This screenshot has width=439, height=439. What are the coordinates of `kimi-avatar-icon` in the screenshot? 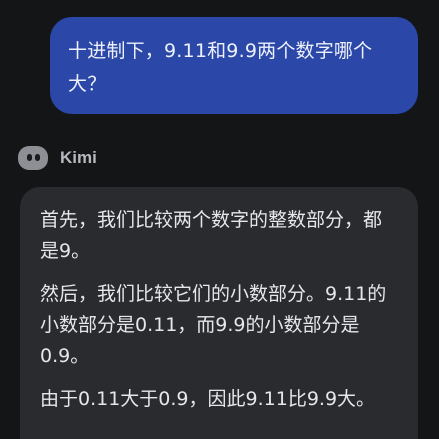 It's located at (33, 158).